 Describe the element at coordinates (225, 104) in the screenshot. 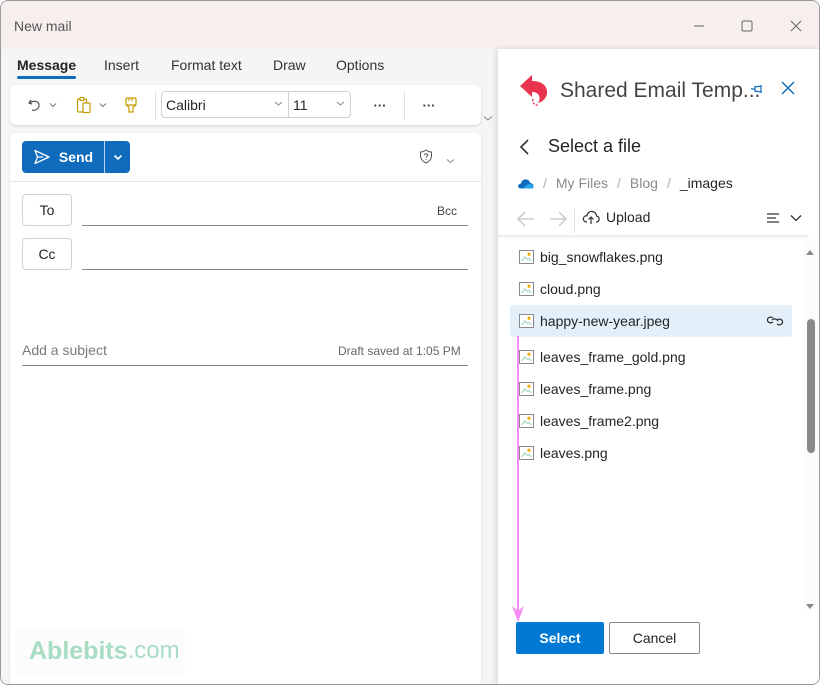

I see `font-name-select: Calibri` at that location.